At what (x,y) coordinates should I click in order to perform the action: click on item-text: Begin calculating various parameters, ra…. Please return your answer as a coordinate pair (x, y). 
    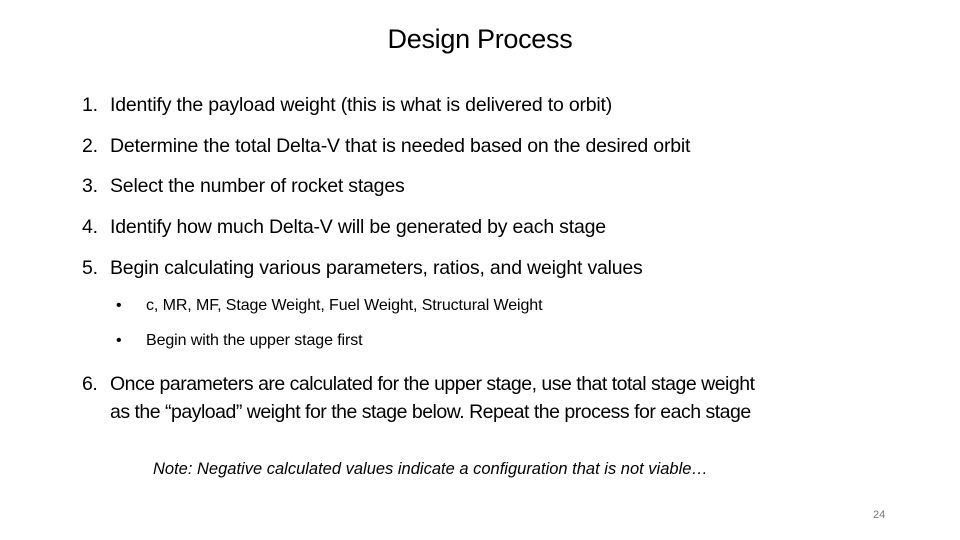
    Looking at the image, I should click on (376, 268).